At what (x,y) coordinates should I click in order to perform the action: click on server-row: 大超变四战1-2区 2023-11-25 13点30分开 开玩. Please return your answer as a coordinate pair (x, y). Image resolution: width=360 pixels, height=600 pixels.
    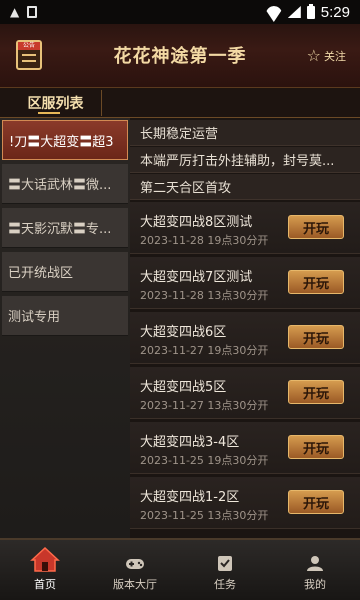
    Looking at the image, I should click on (245, 503).